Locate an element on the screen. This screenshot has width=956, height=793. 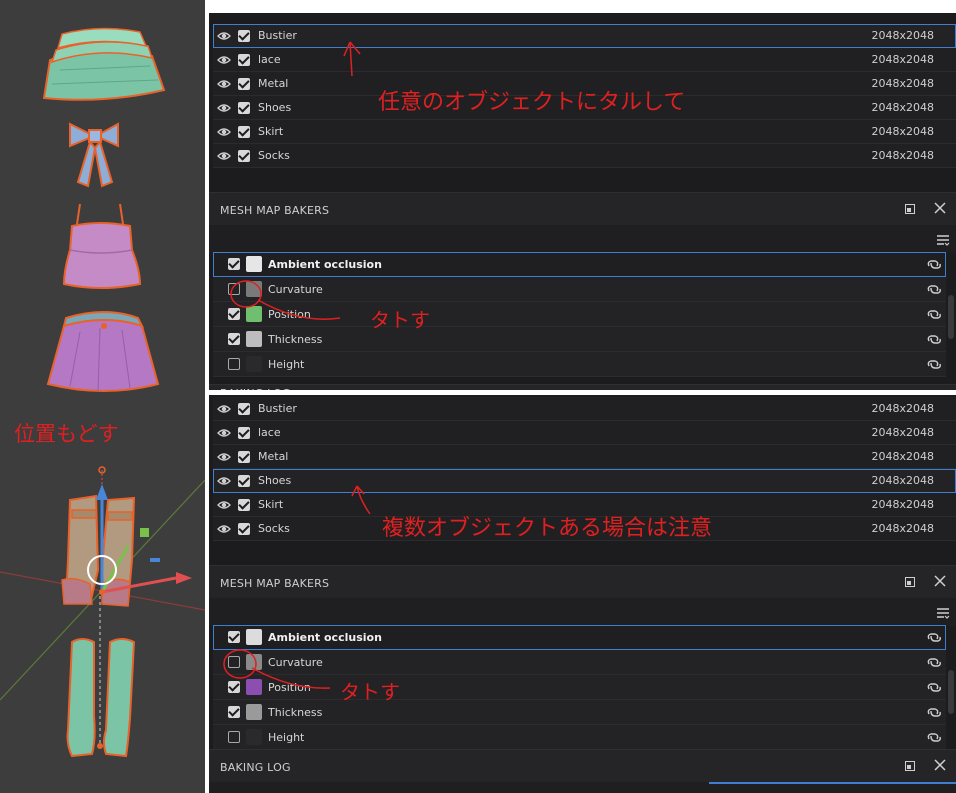
texture-set-name: lace is located at coordinates (269, 432).